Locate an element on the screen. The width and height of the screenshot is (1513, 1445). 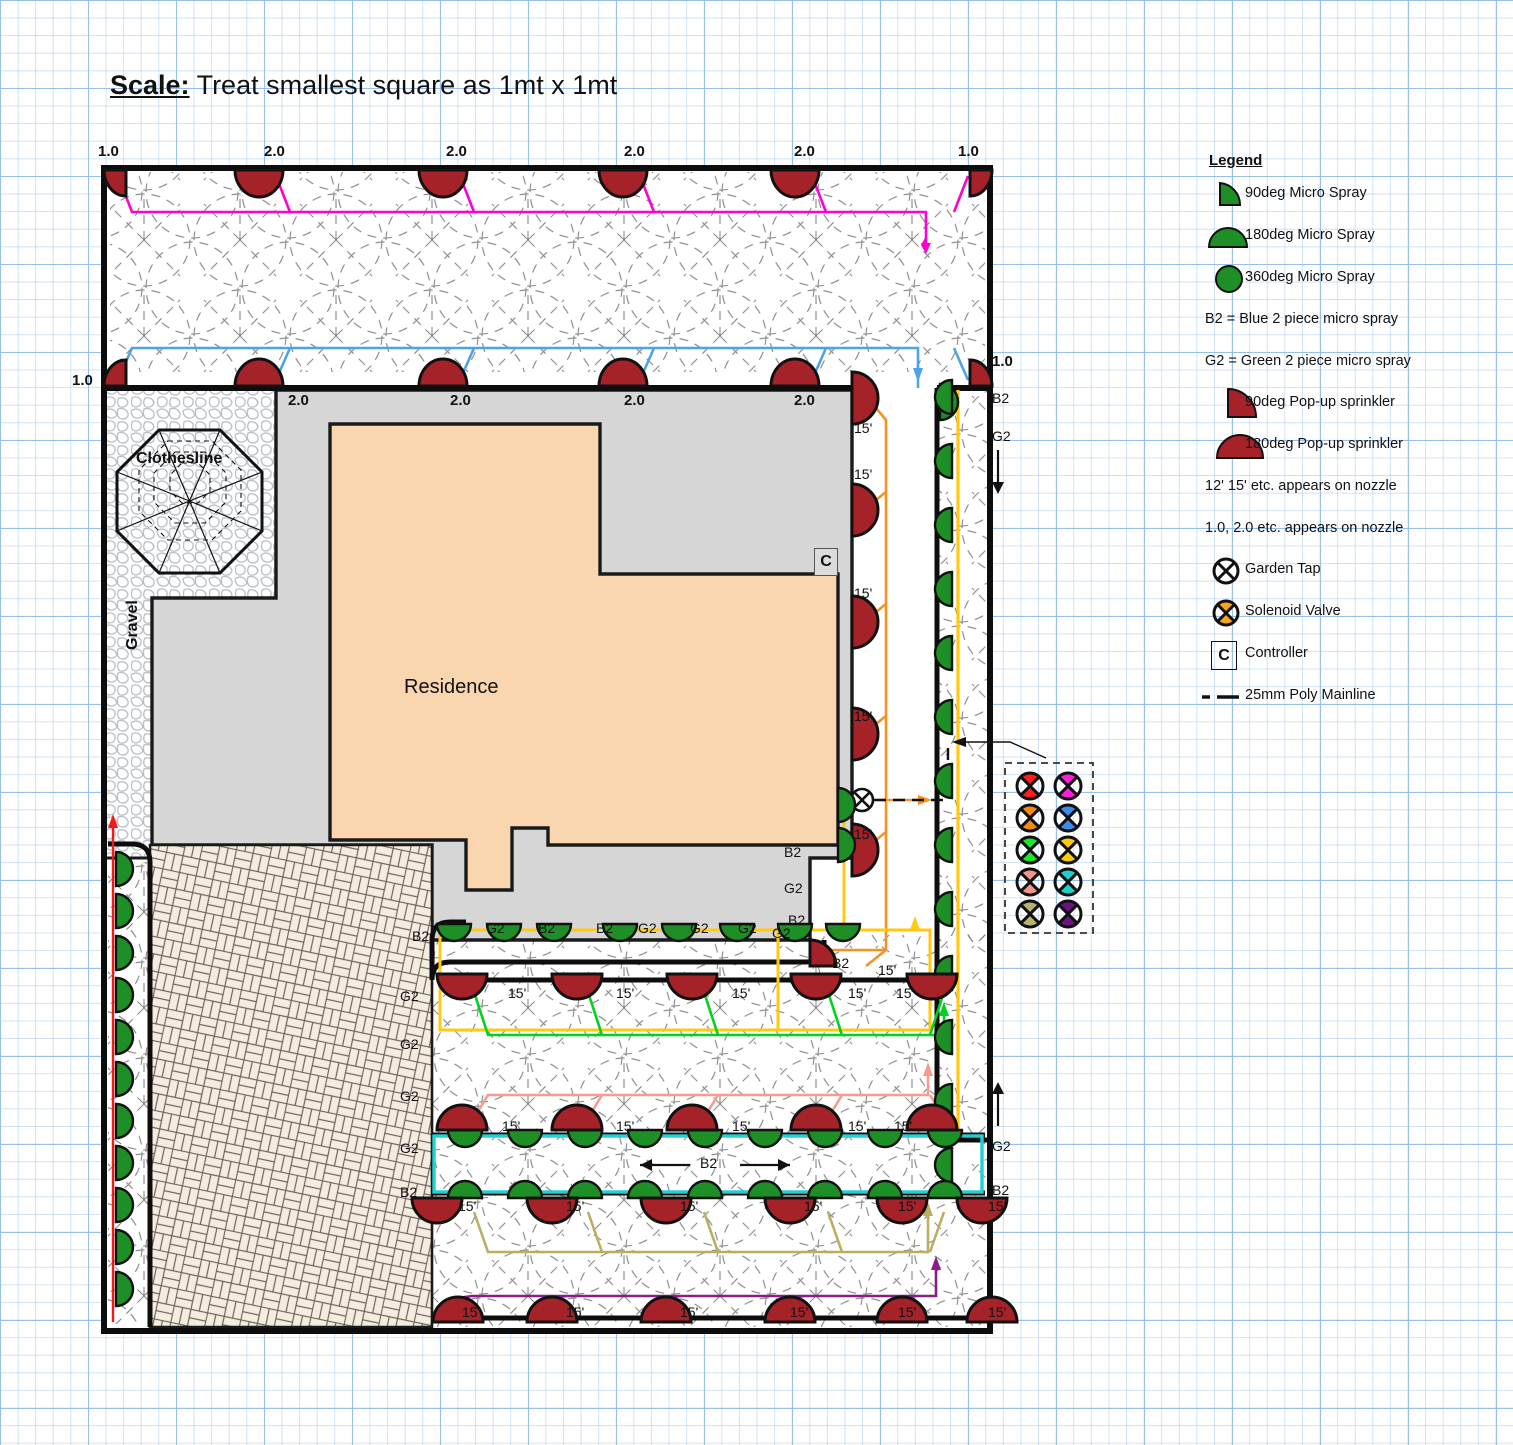
zone-arrow-right-top is located at coordinates (998, 472).